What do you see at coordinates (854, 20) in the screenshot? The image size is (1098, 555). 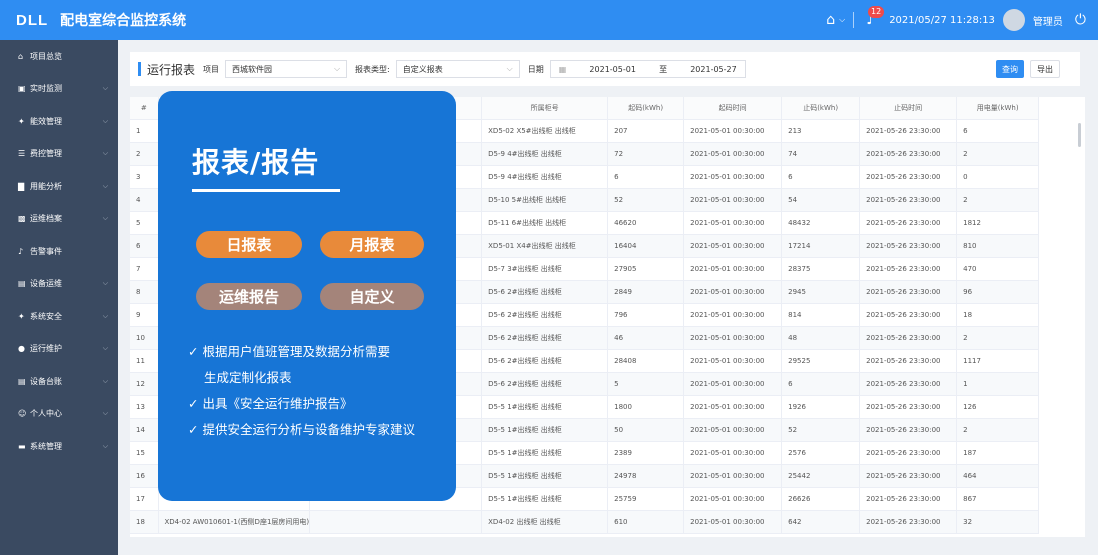 I see `divider` at bounding box center [854, 20].